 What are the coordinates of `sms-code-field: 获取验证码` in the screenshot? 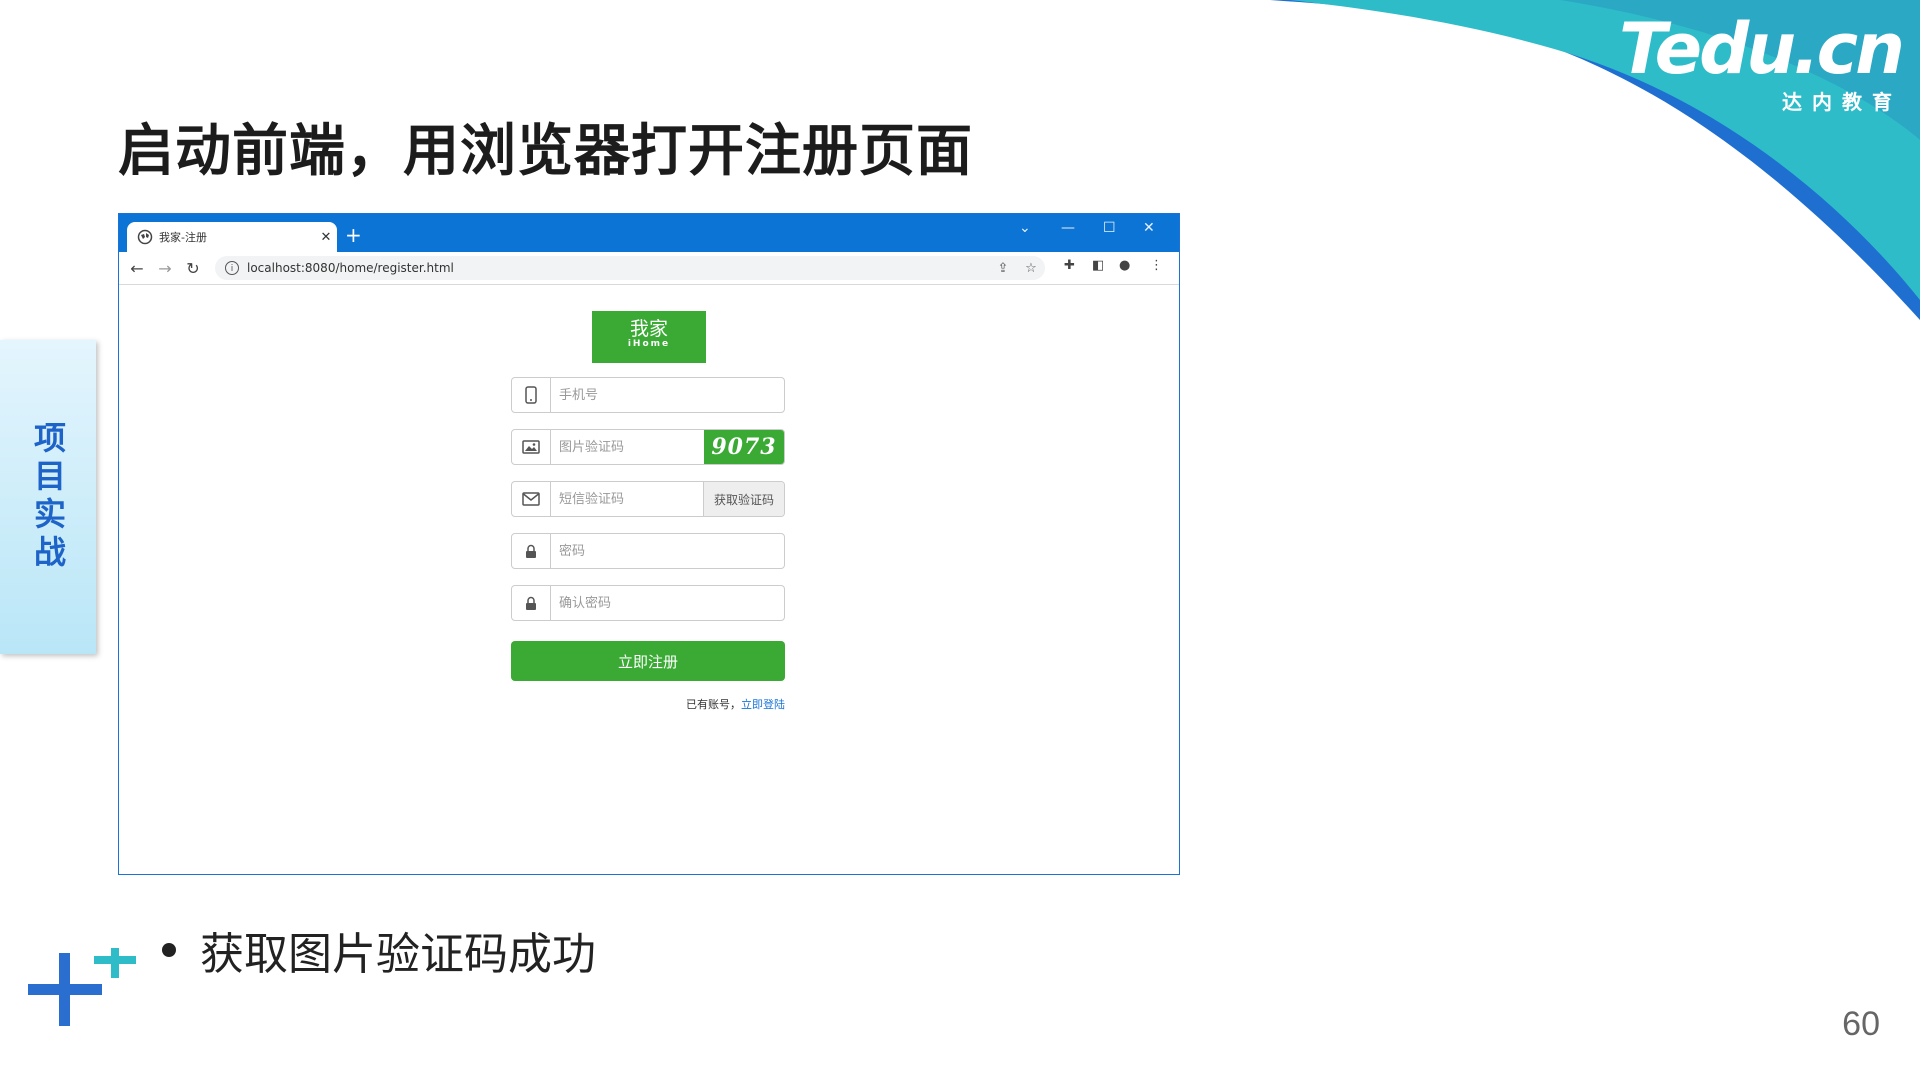 It's located at (648, 499).